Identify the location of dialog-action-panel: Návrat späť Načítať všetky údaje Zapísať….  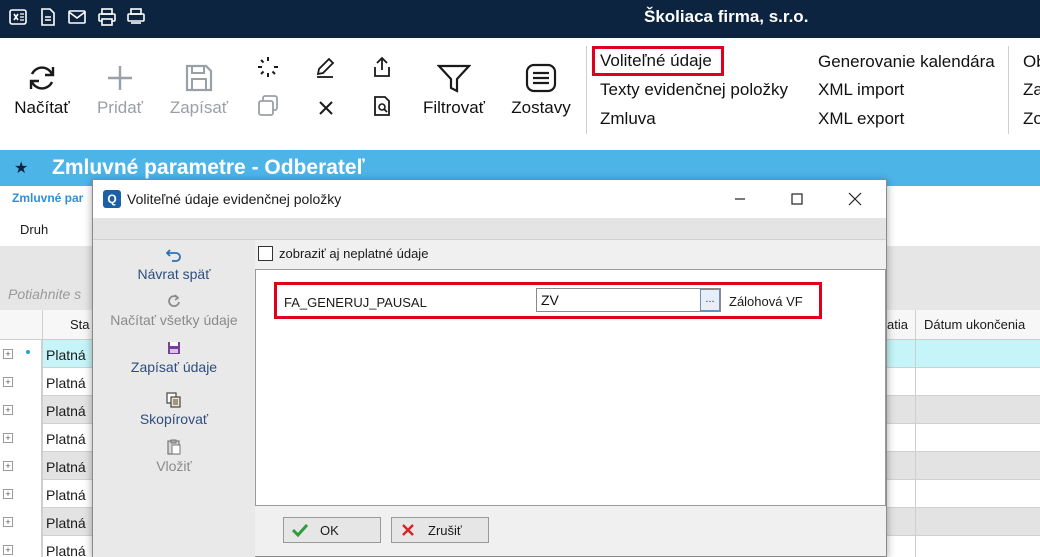
(174, 398).